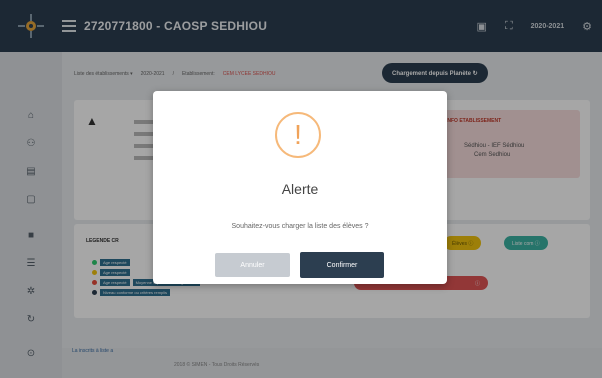 The height and width of the screenshot is (378, 602). I want to click on cancel-button: Annuler, so click(252, 265).